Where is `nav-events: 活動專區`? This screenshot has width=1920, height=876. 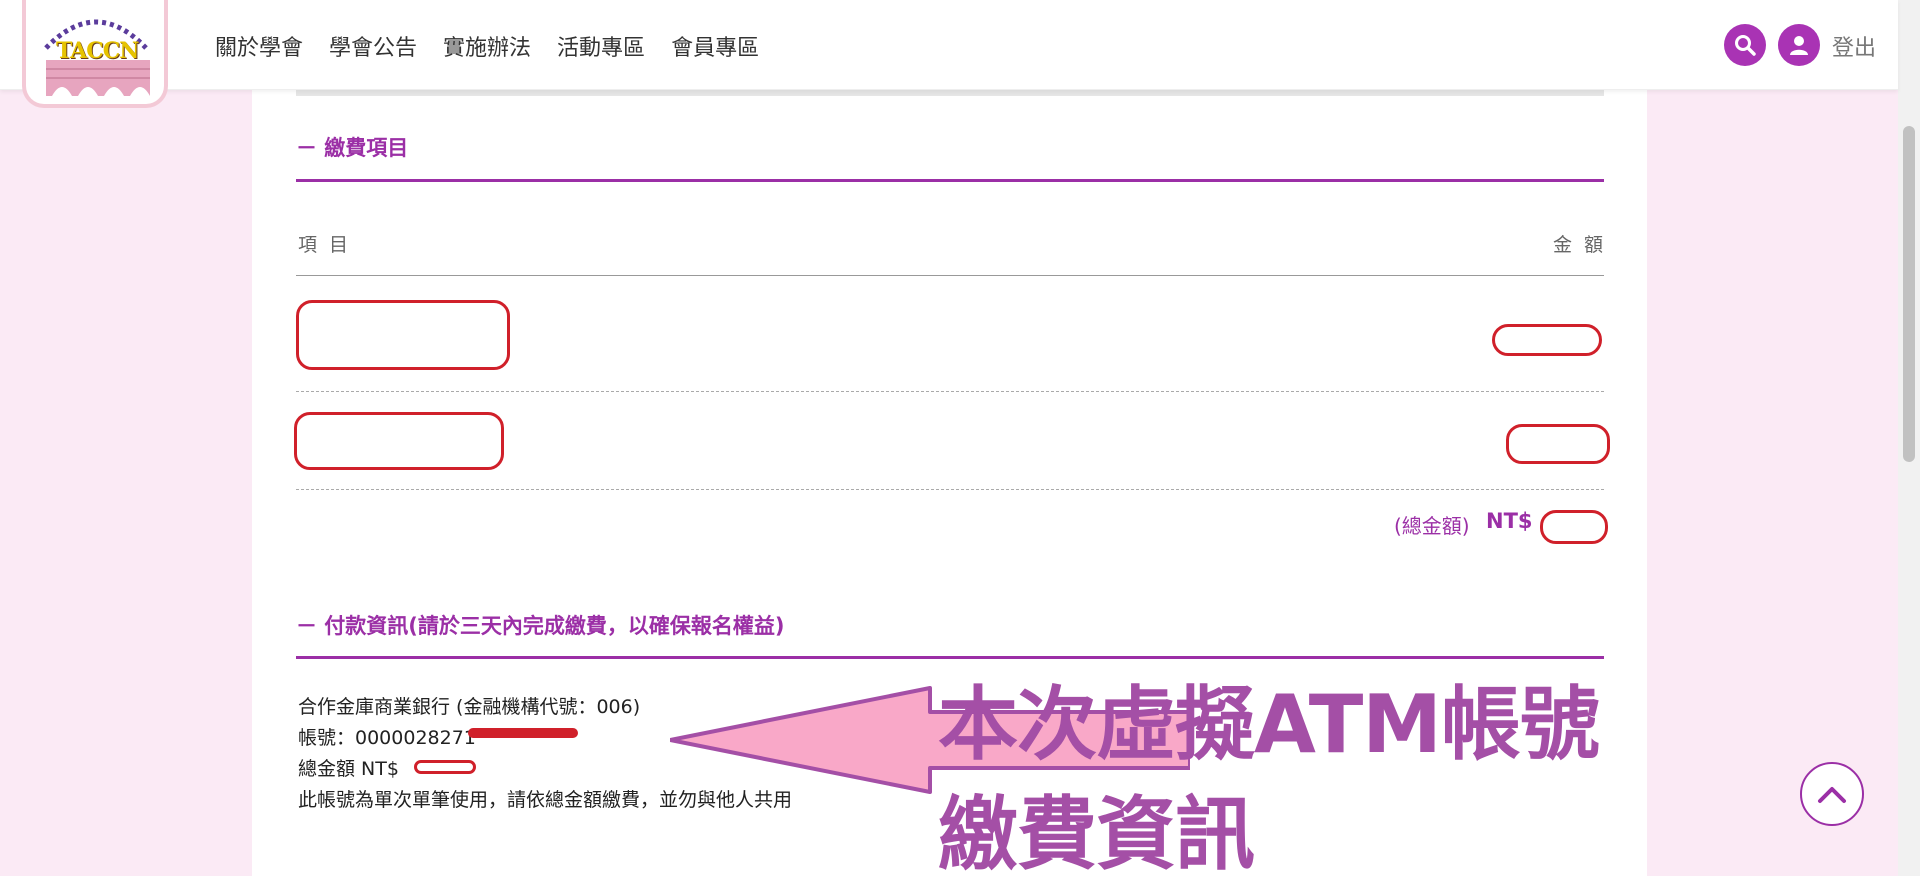
nav-events: 活動專區 is located at coordinates (601, 46).